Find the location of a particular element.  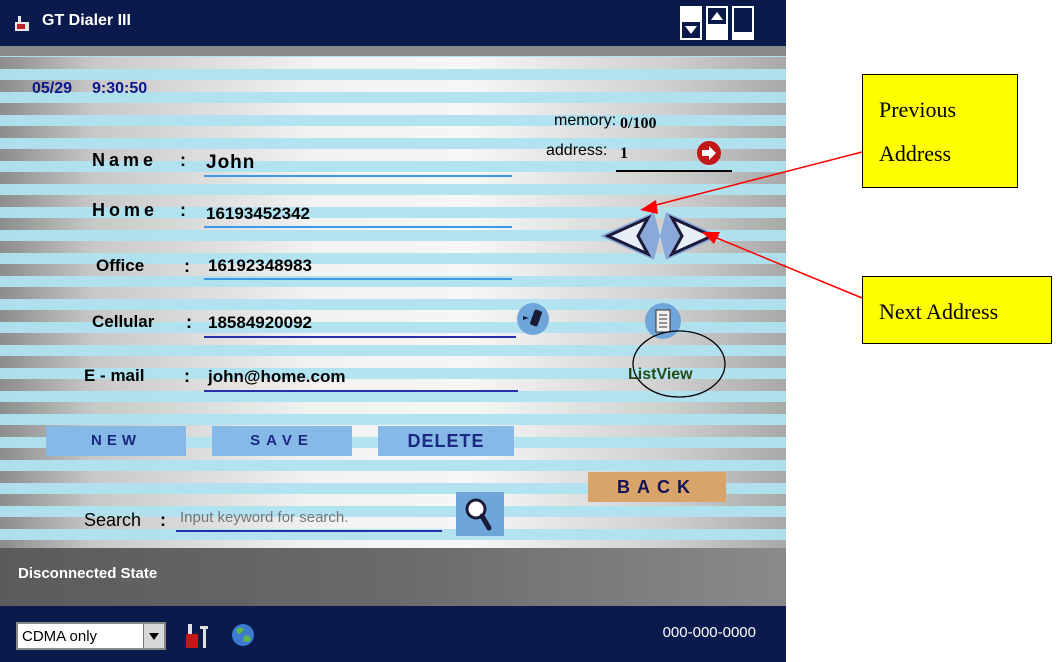

previous-callout-arrowhead is located at coordinates (649, 207).